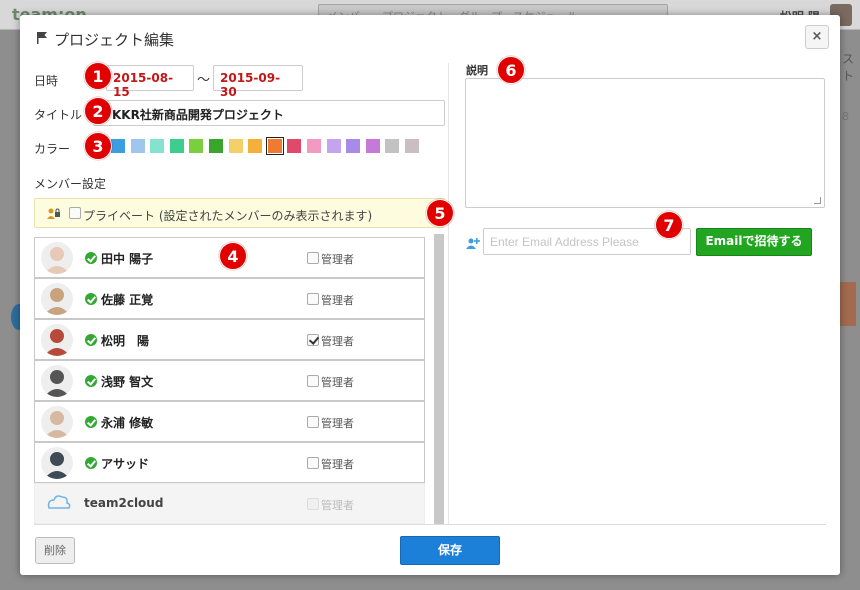 This screenshot has height=590, width=860. I want to click on date-label: 日時, so click(46, 81).